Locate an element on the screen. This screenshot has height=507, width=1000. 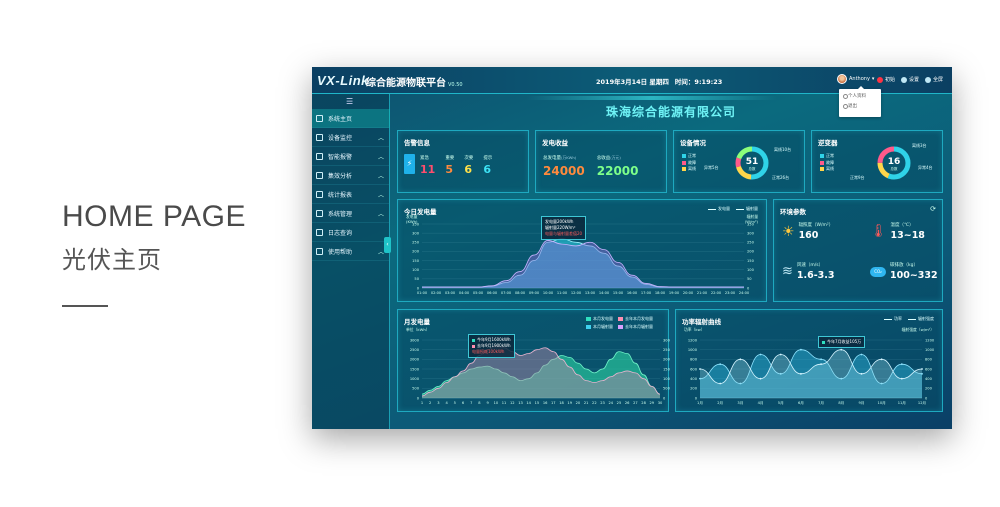
devices-total: 51 is located at coordinates (752, 162).